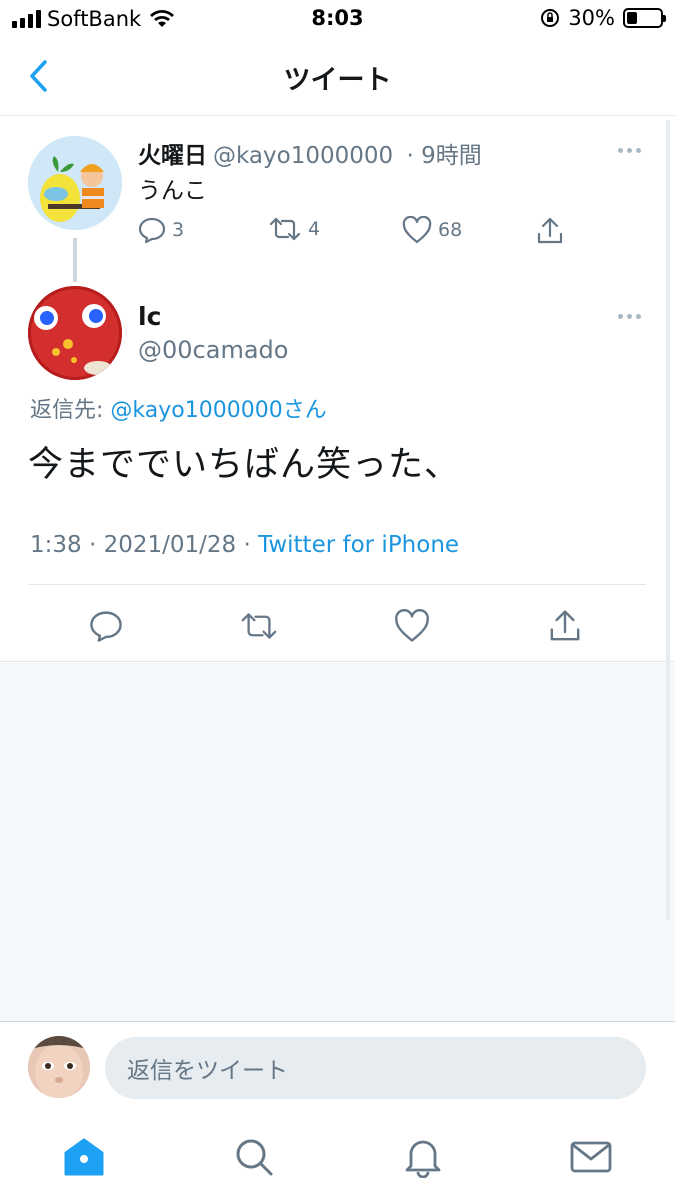  Describe the element at coordinates (172, 191) in the screenshot. I see `tweet-text: うんこ` at that location.